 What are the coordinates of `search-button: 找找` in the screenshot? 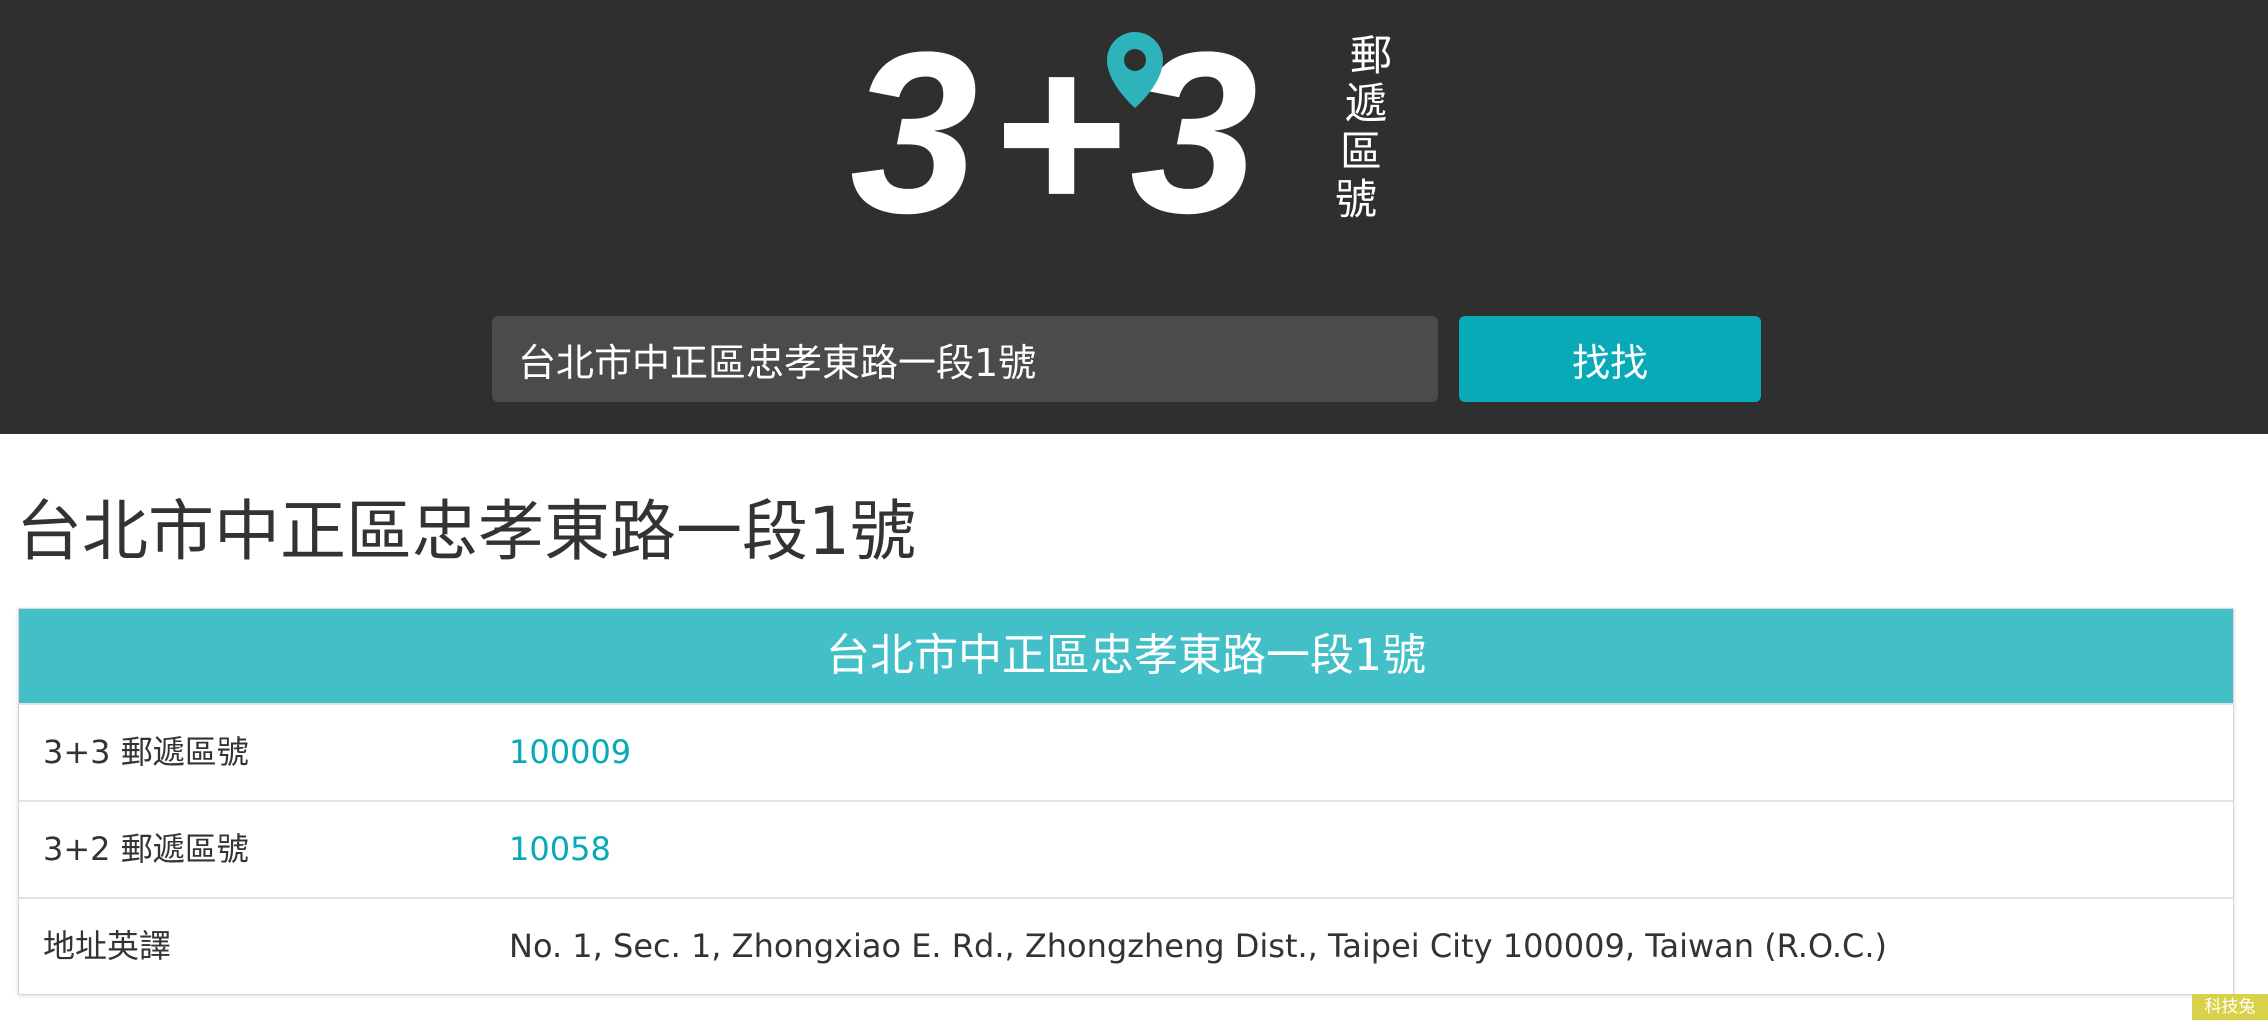 It's located at (1610, 359).